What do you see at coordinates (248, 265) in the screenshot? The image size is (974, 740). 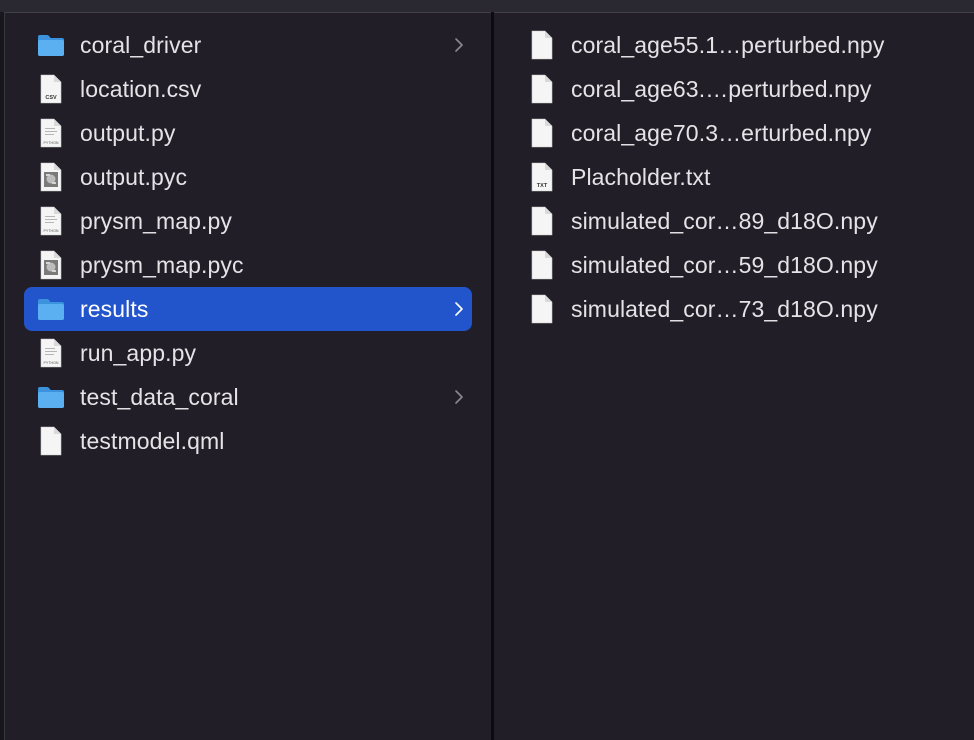 I see `left-column-item: prysm_map.pyc` at bounding box center [248, 265].